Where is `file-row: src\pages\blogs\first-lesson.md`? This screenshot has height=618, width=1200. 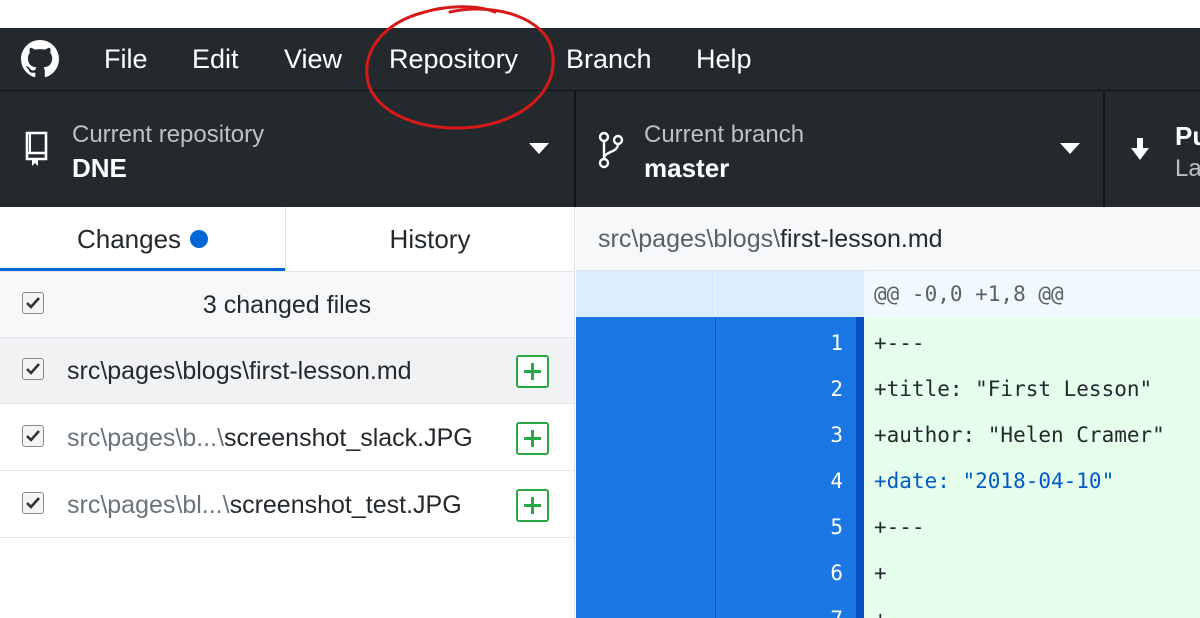 file-row: src\pages\blogs\first-lesson.md is located at coordinates (287, 371).